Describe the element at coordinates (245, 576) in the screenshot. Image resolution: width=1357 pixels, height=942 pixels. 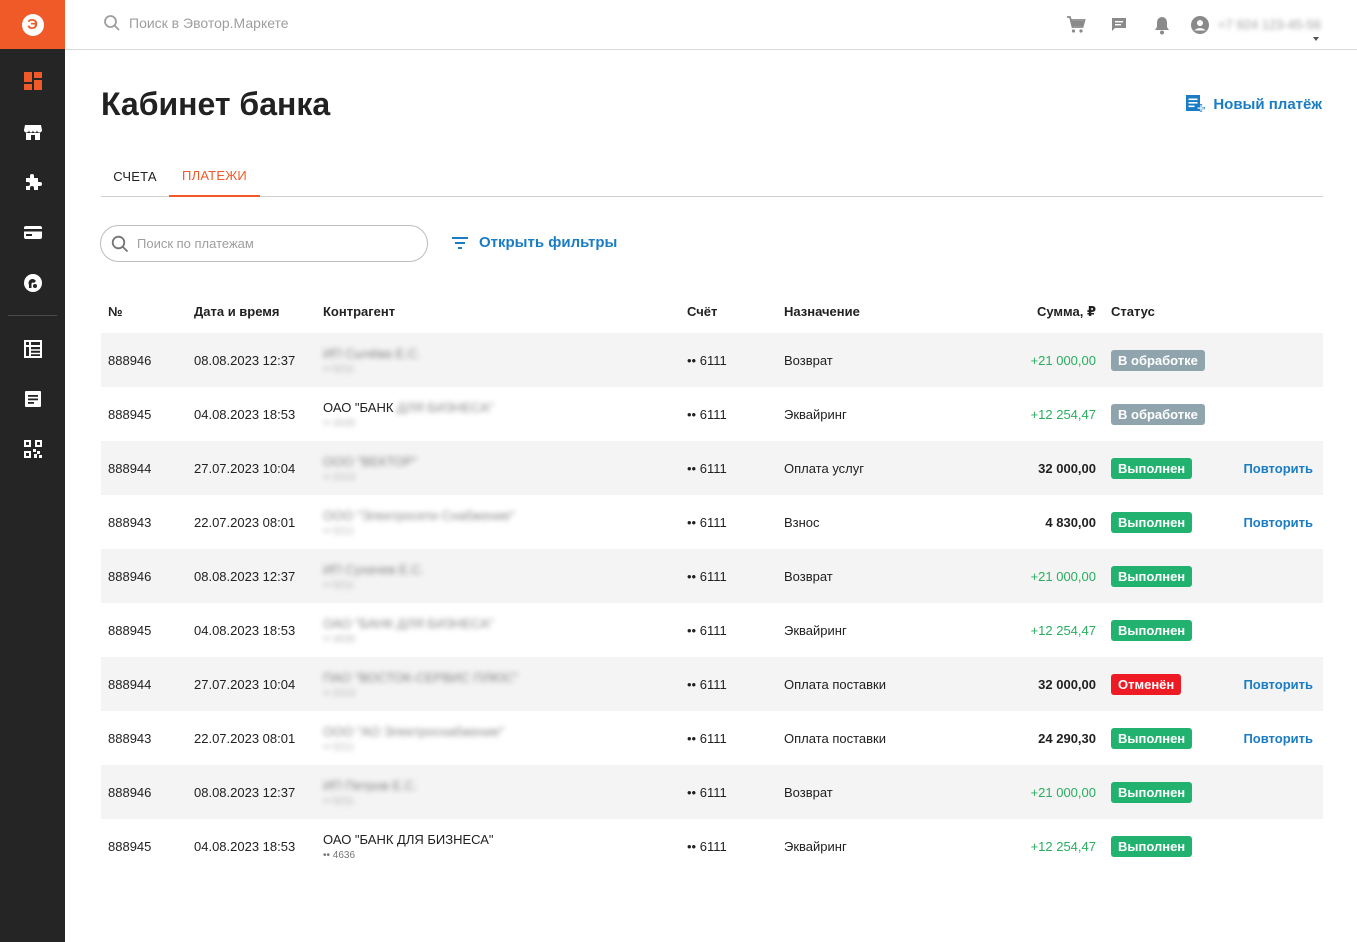
I see `payment-datetime: 08.08.2023 12:37` at that location.